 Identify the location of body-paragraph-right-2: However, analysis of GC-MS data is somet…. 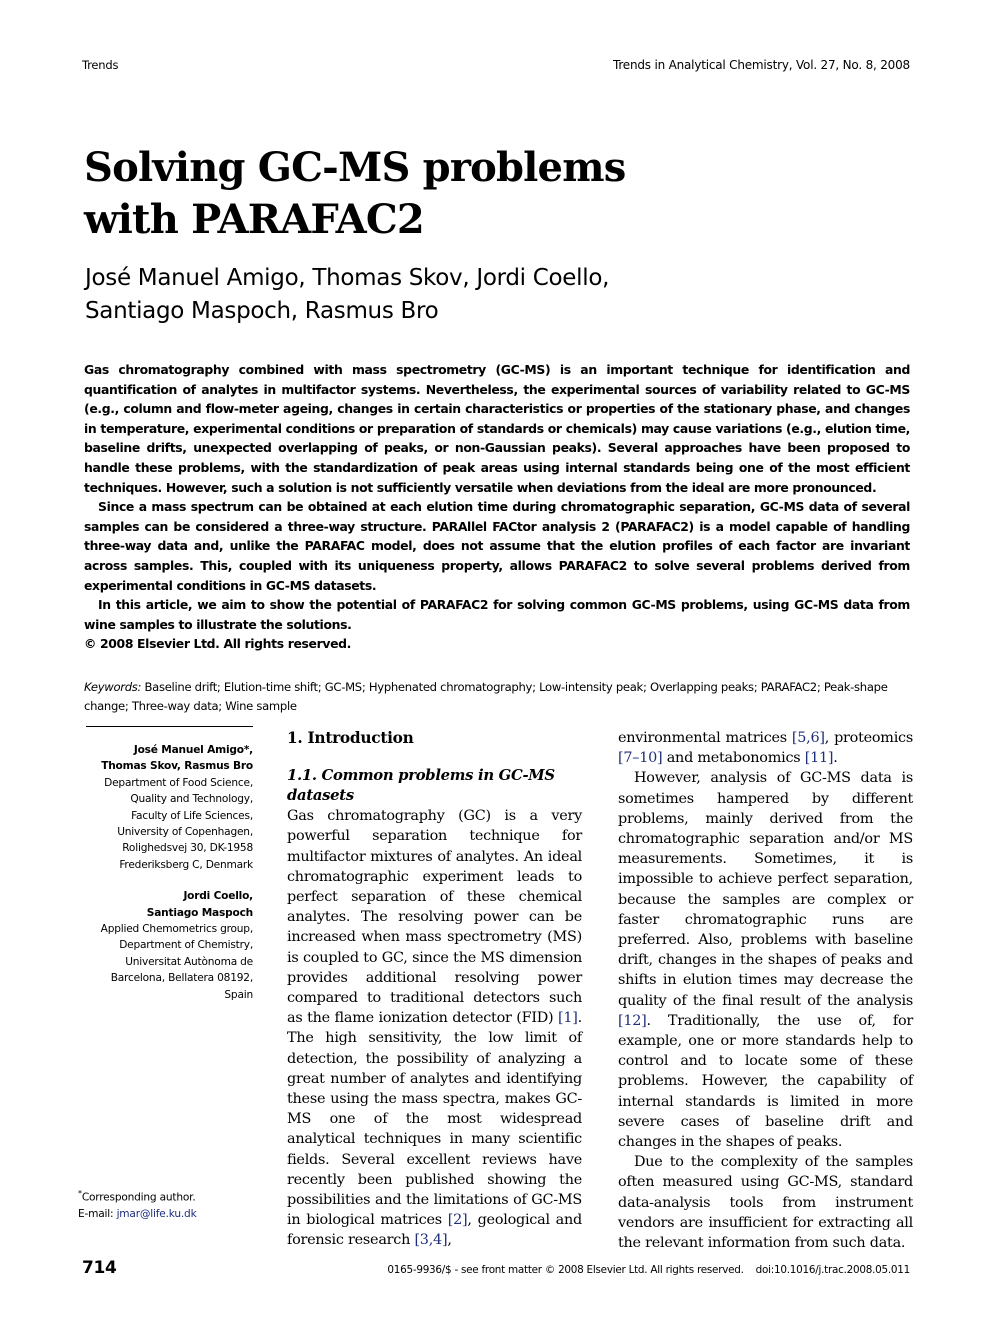
(765, 960).